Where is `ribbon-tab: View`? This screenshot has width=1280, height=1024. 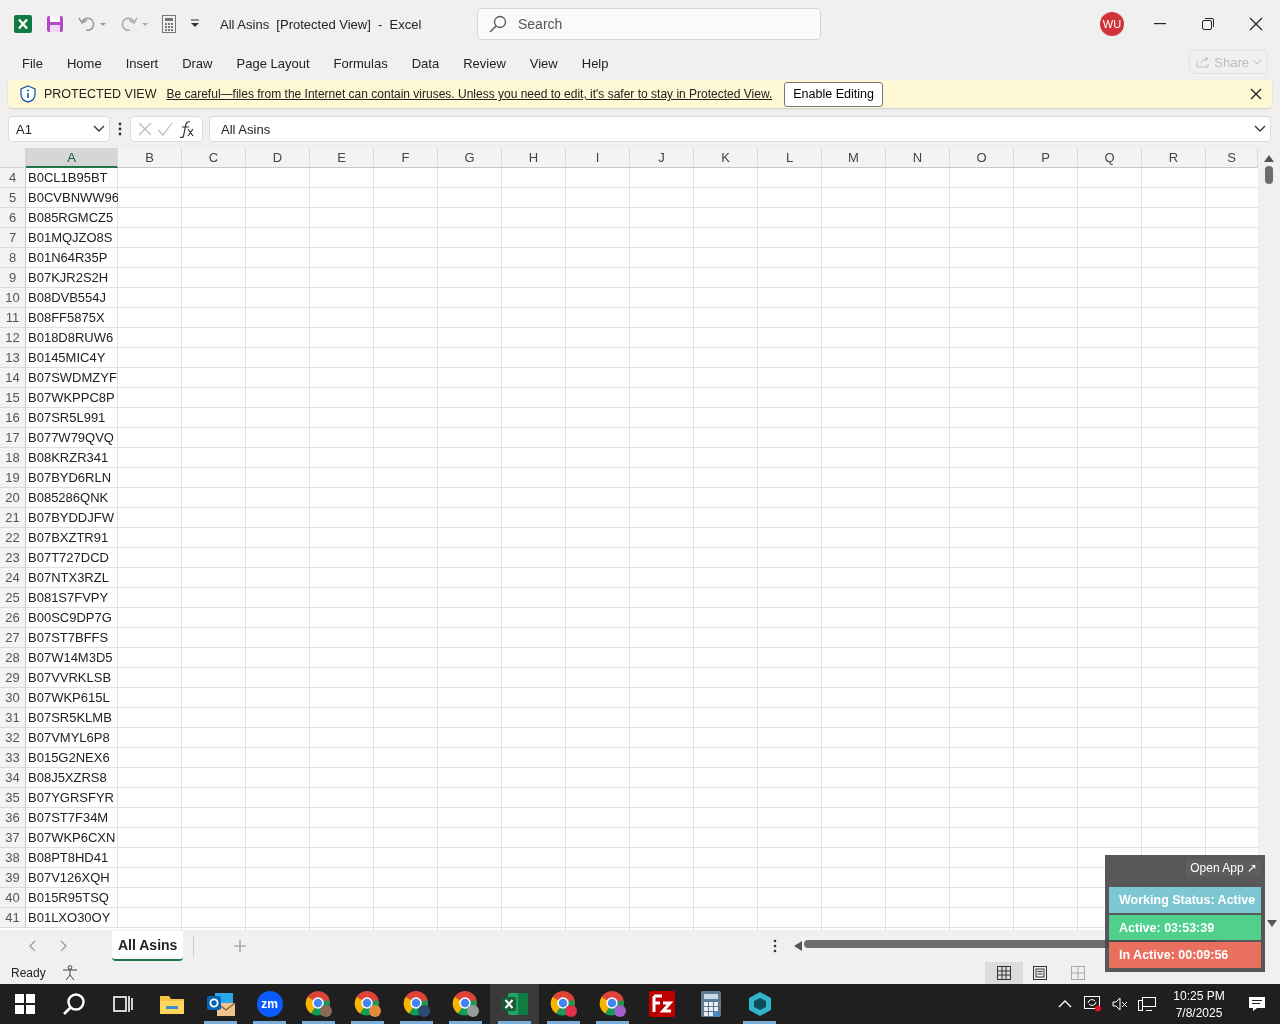 ribbon-tab: View is located at coordinates (543, 63).